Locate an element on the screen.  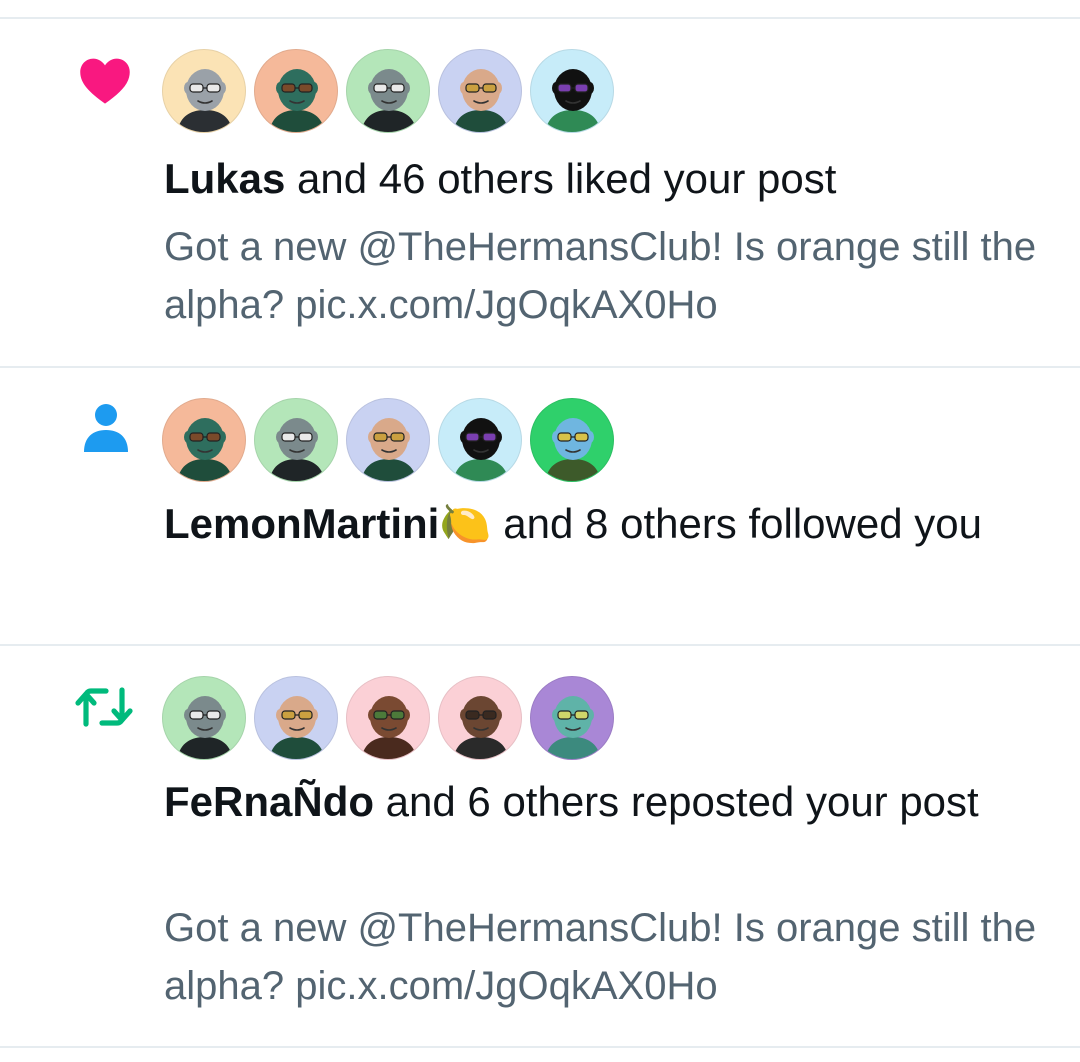
notification-text: LemonMartini🍋 and 8 others followed you is located at coordinates (594, 524).